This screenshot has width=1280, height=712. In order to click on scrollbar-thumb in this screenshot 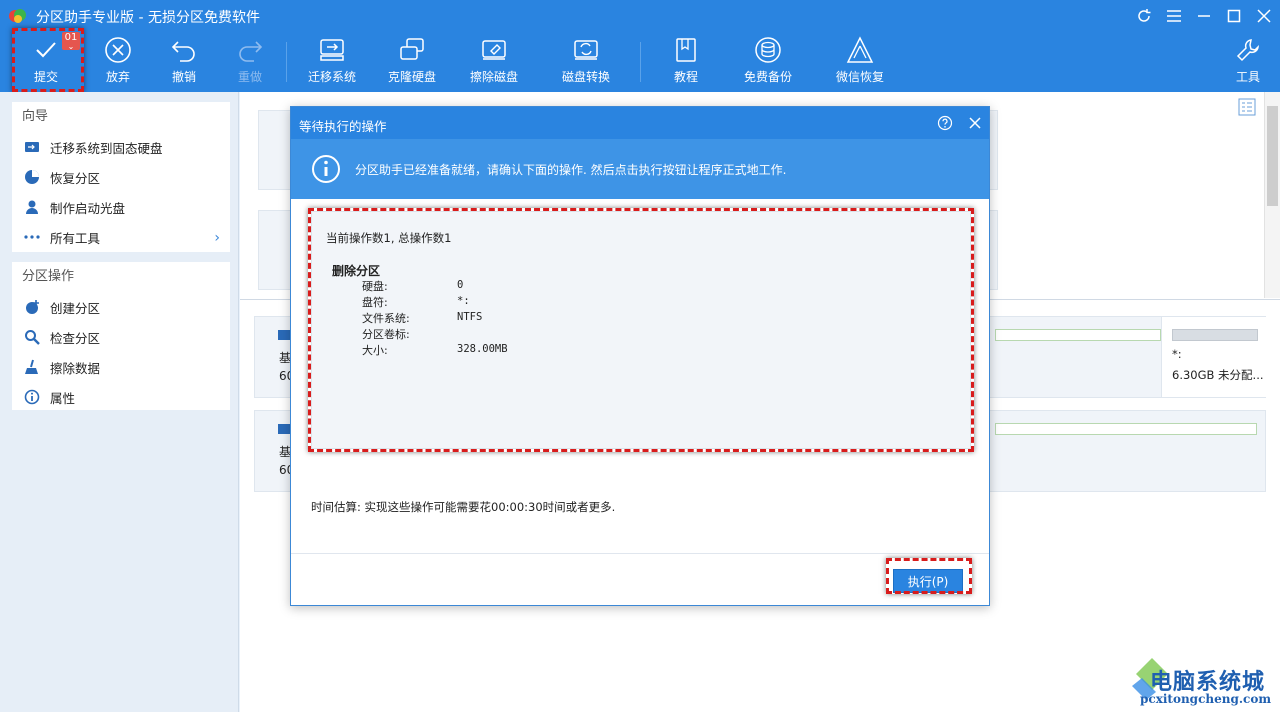, I will do `click(1272, 156)`.